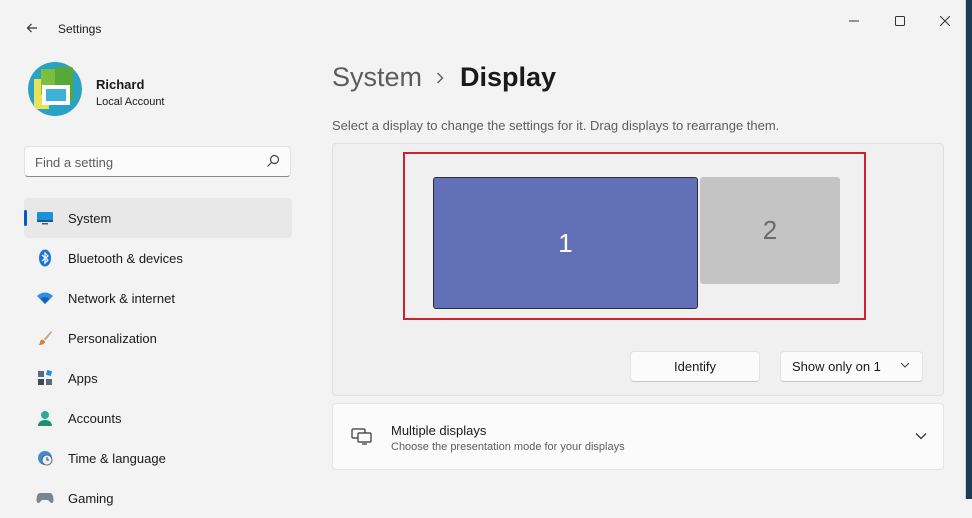 Image resolution: width=972 pixels, height=518 pixels. What do you see at coordinates (90, 218) in the screenshot?
I see `sidebar-item-label: System` at bounding box center [90, 218].